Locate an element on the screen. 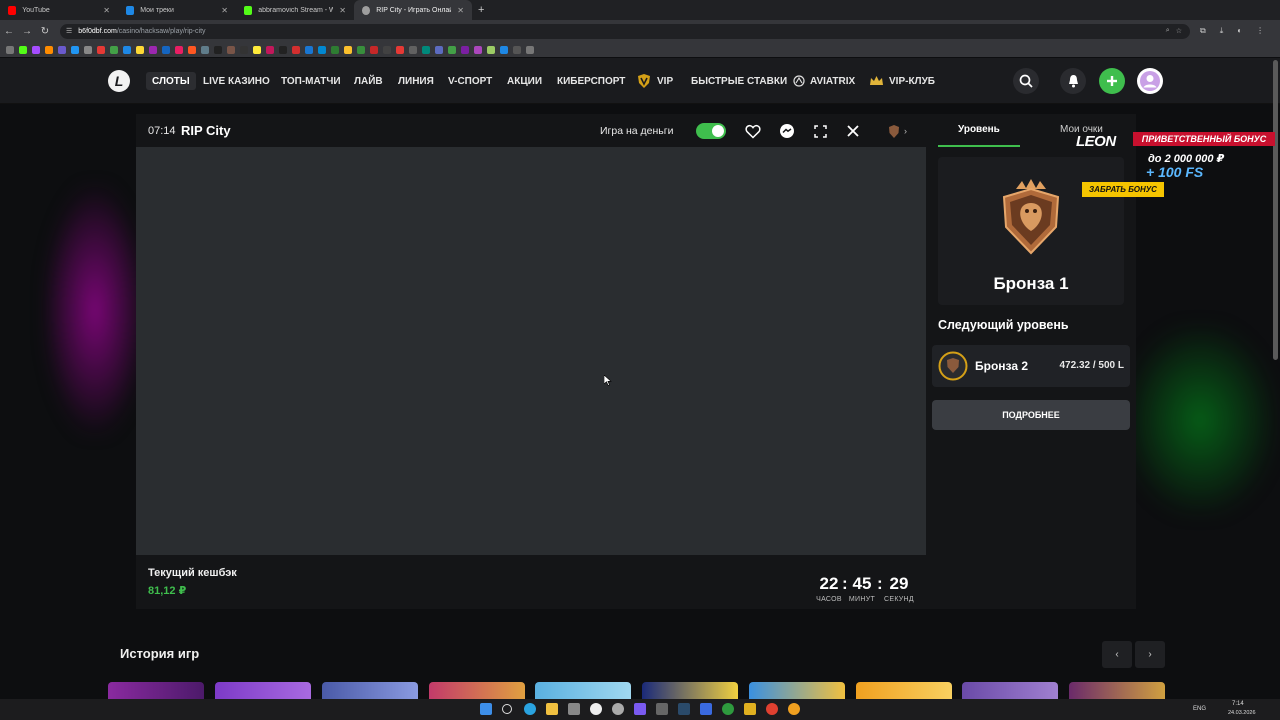 This screenshot has width=1280, height=720. apps-icon is located at coordinates (10, 49).